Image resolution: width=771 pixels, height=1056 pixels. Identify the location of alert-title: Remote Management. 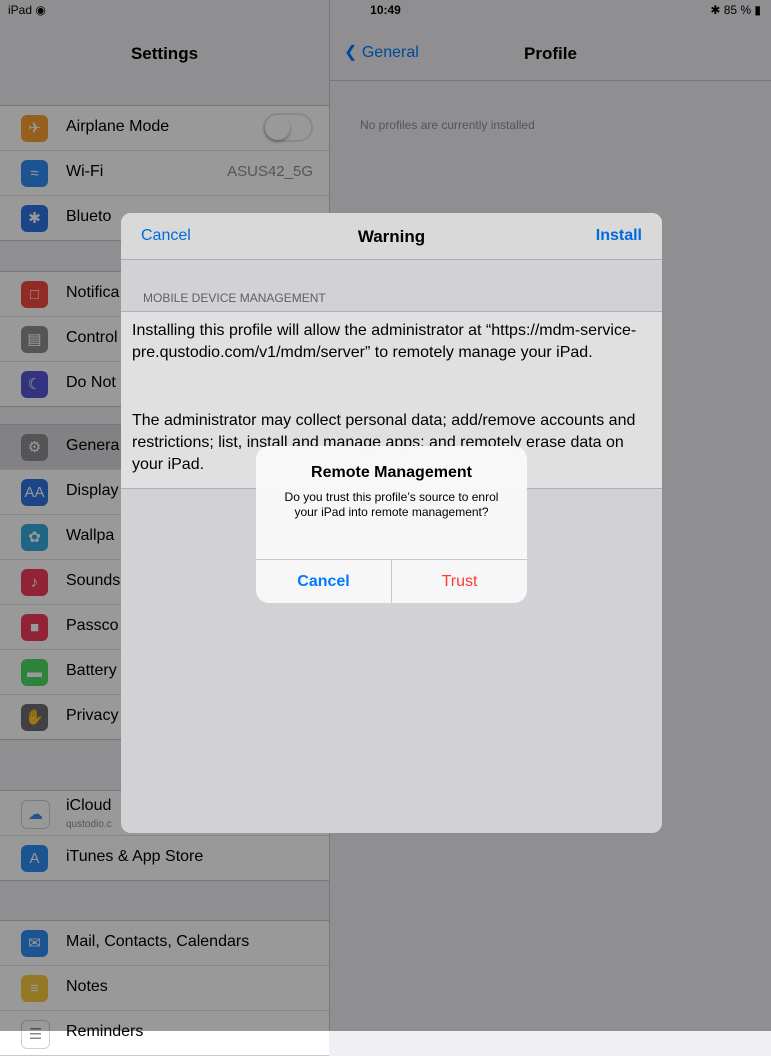
(391, 472).